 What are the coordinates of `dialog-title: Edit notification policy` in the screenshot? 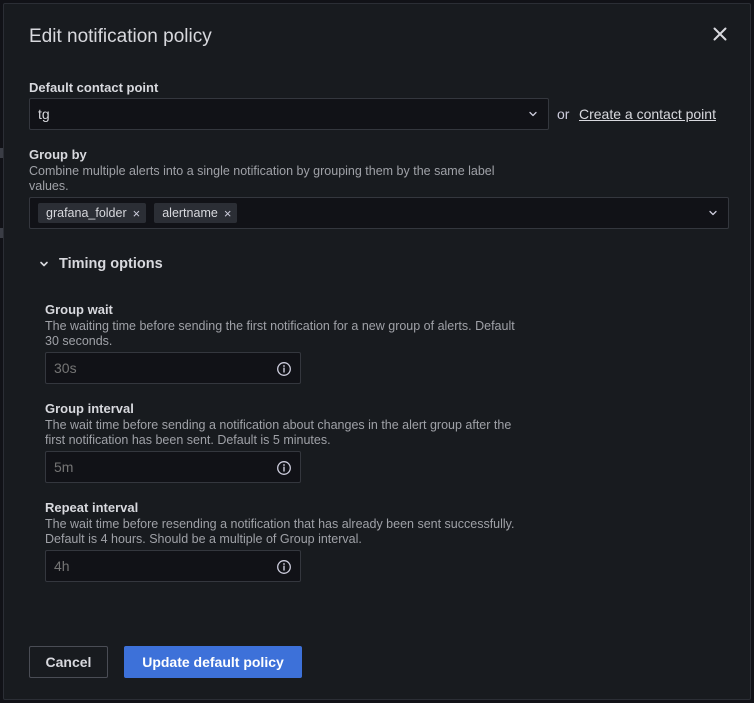 It's located at (120, 36).